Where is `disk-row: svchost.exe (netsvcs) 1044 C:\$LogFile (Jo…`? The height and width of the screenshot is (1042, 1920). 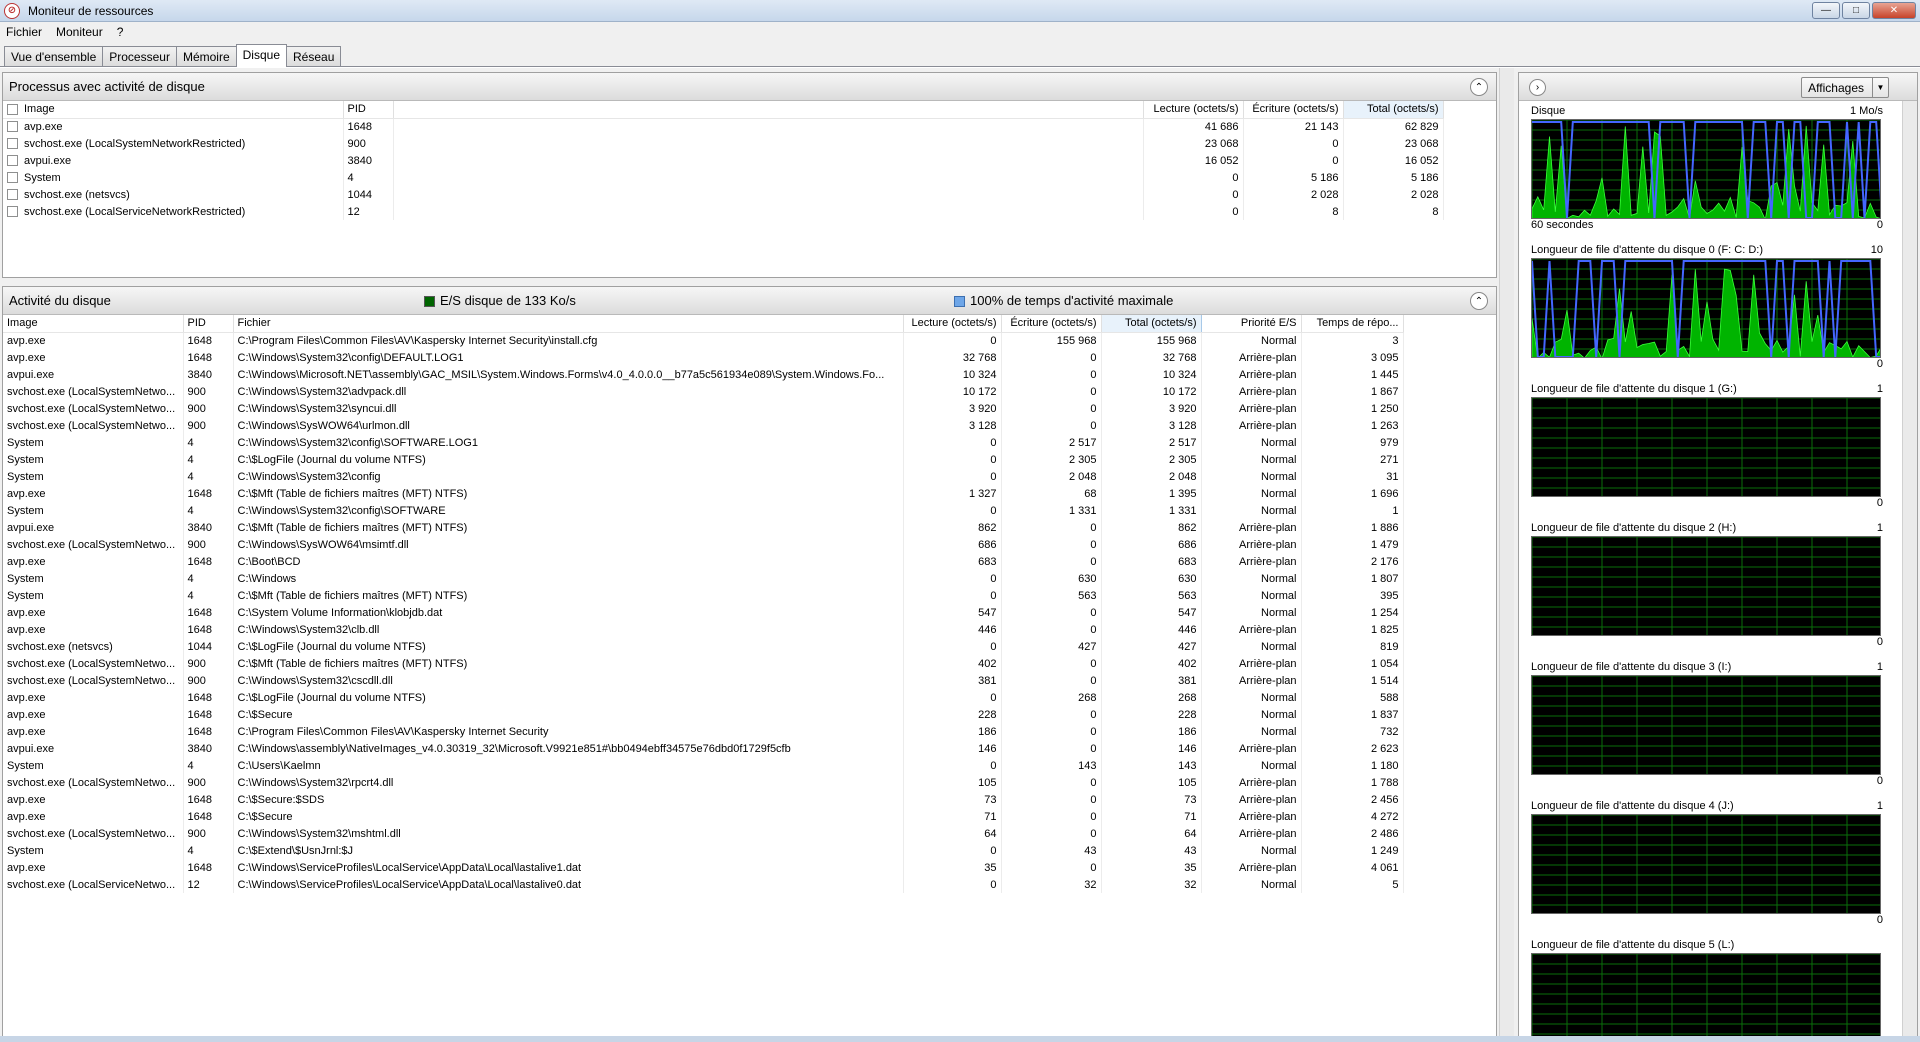
disk-row: svchost.exe (netsvcs) 1044 C:\$LogFile (Jo… is located at coordinates (703, 646).